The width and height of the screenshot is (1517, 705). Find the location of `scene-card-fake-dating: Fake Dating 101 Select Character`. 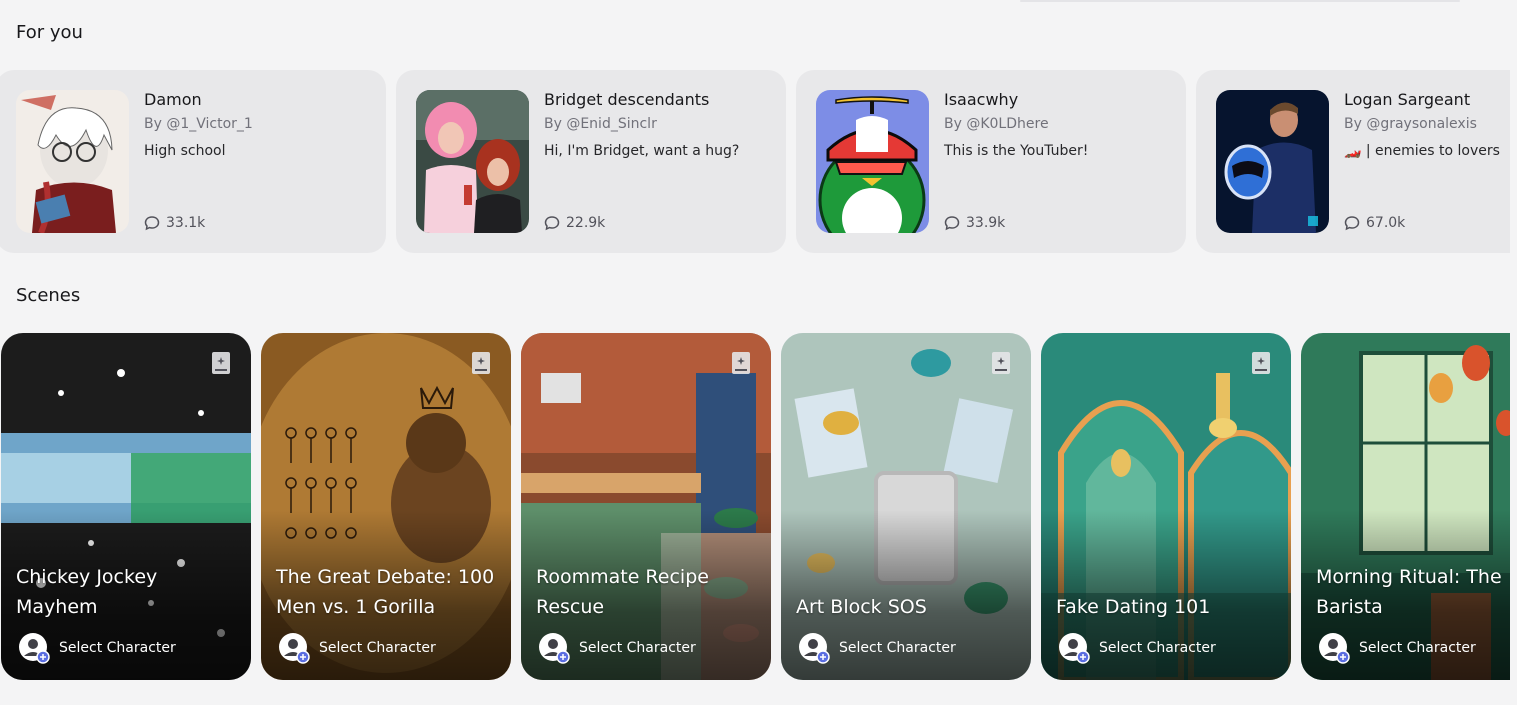

scene-card-fake-dating: Fake Dating 101 Select Character is located at coordinates (1166, 506).